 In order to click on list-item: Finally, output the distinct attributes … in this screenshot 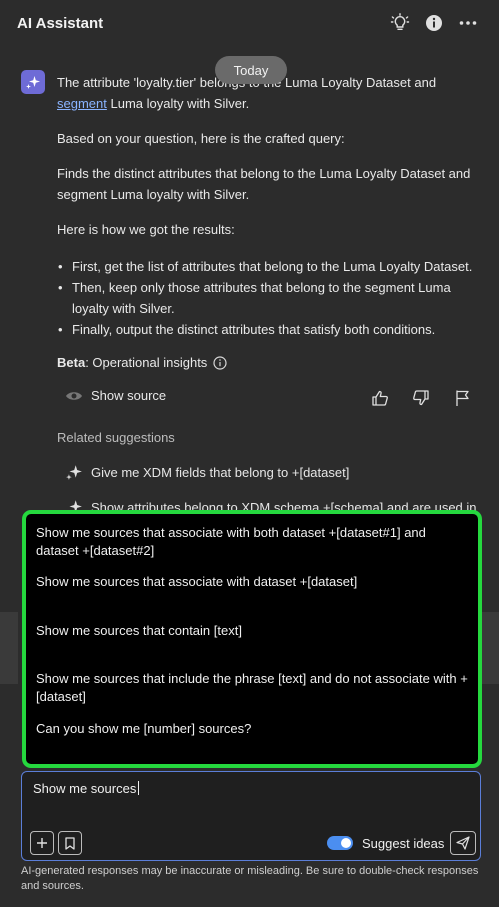, I will do `click(267, 329)`.